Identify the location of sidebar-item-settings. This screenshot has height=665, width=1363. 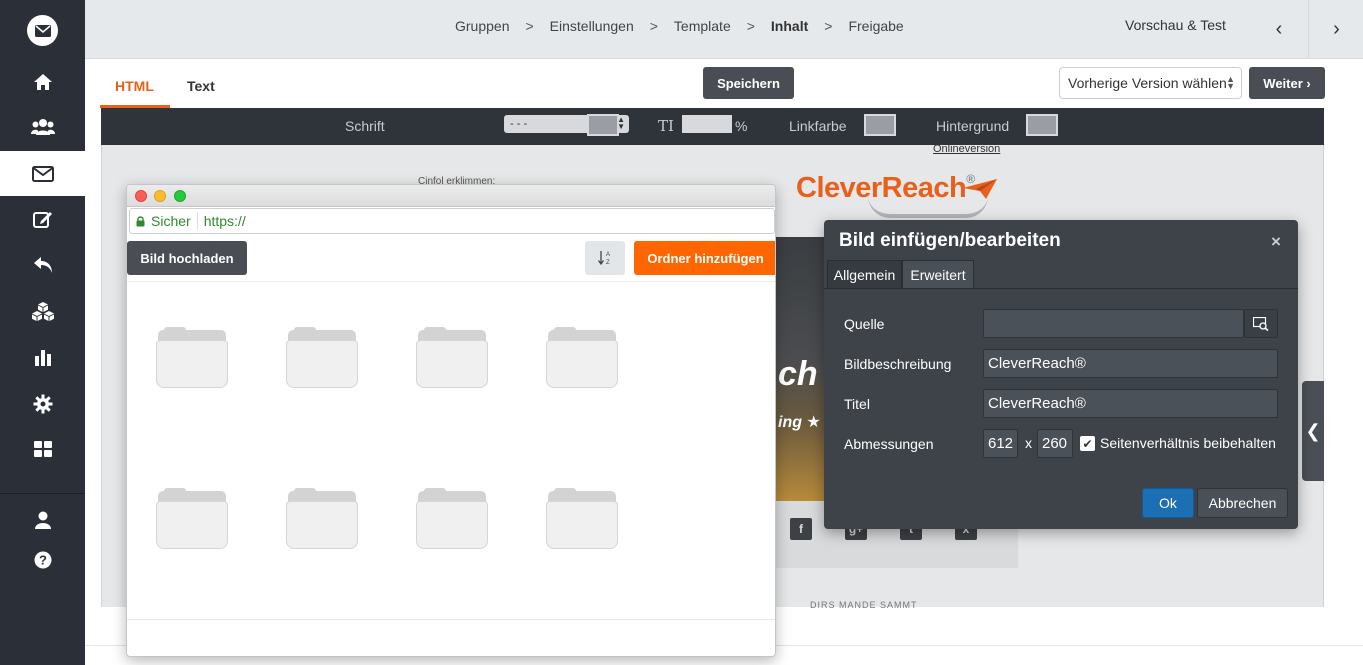
(42, 403).